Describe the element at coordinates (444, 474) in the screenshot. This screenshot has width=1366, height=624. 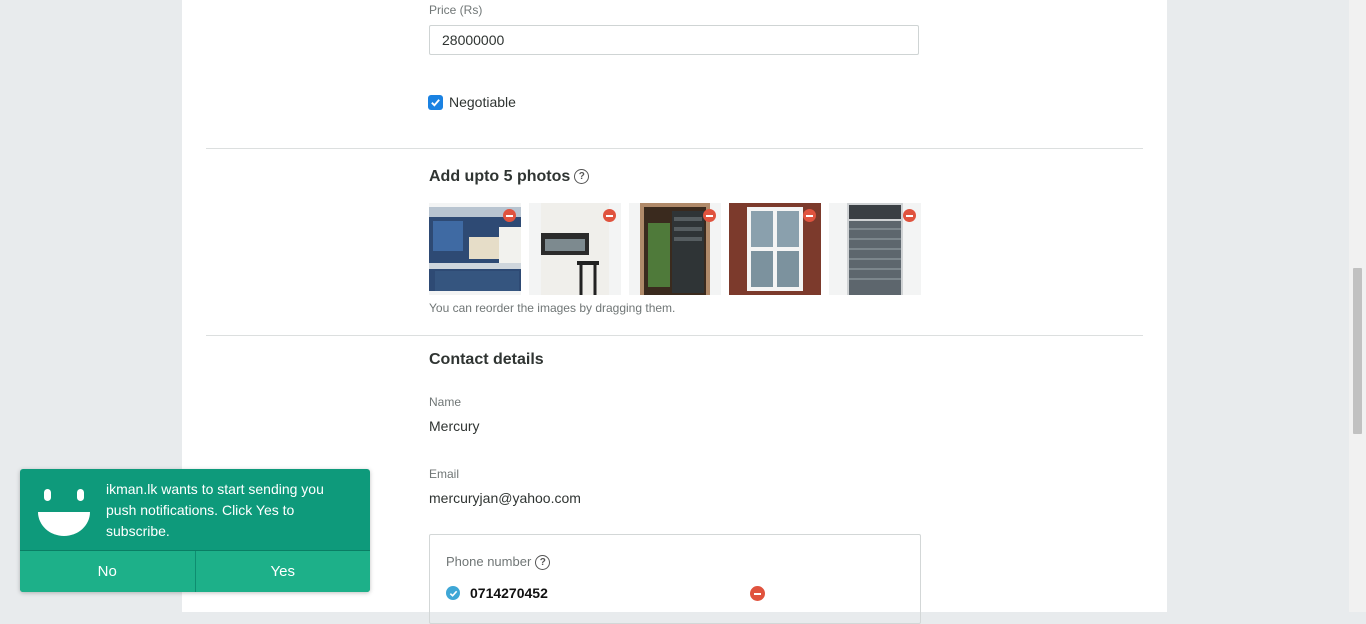
I see `email-label: Email` at that location.